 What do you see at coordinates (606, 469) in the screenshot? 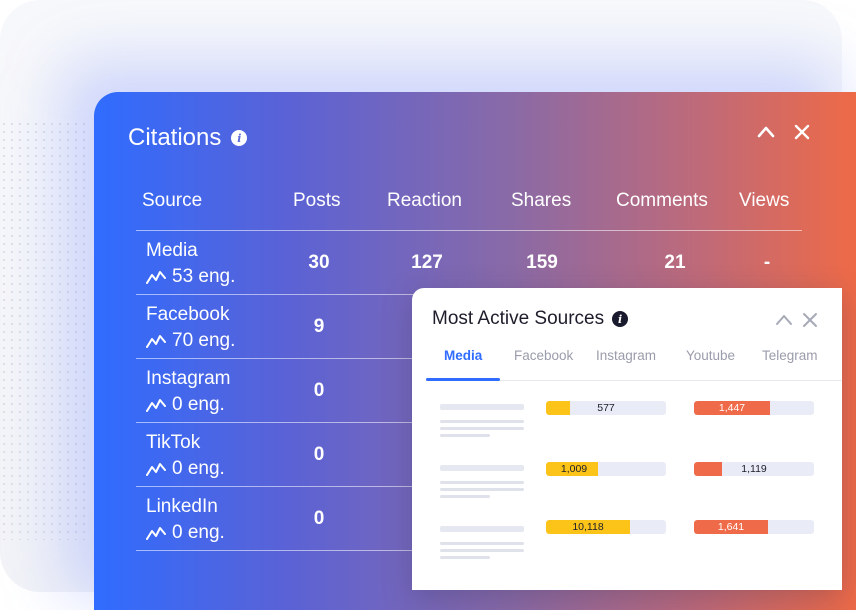
I see `yellow-bar: 1,009` at bounding box center [606, 469].